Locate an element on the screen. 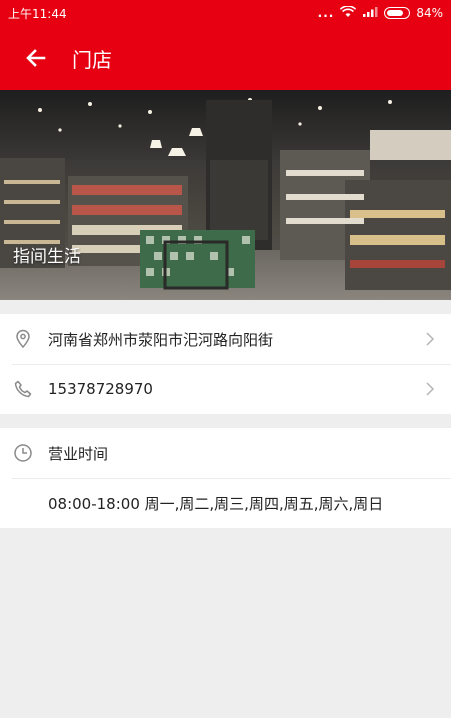 Image resolution: width=451 pixels, height=718 pixels. arrow-left-icon is located at coordinates (36, 58).